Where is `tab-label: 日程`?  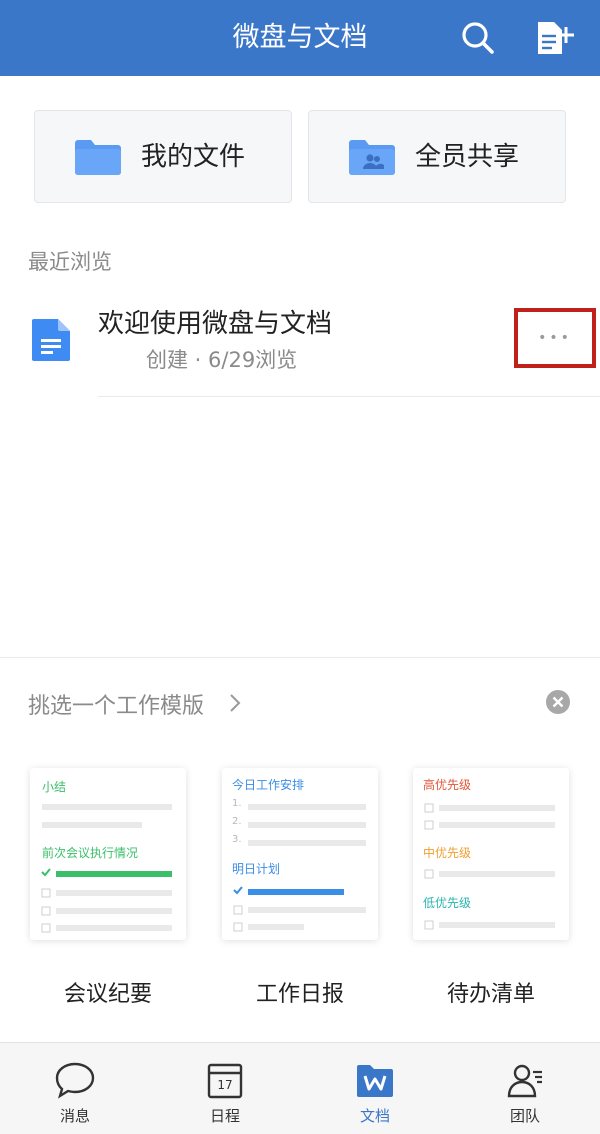 tab-label: 日程 is located at coordinates (224, 1116).